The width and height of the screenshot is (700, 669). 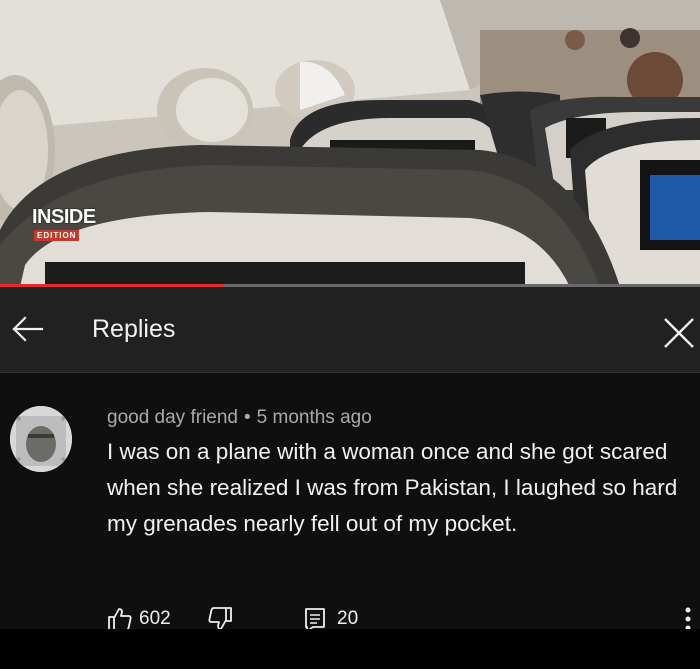 I want to click on replies-title: Replies, so click(x=134, y=329).